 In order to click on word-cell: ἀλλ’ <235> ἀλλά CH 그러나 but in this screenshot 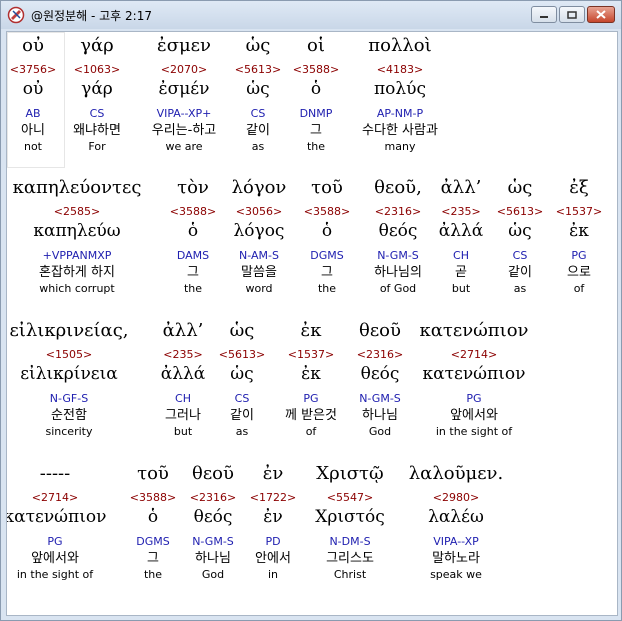, I will do `click(183, 379)`.